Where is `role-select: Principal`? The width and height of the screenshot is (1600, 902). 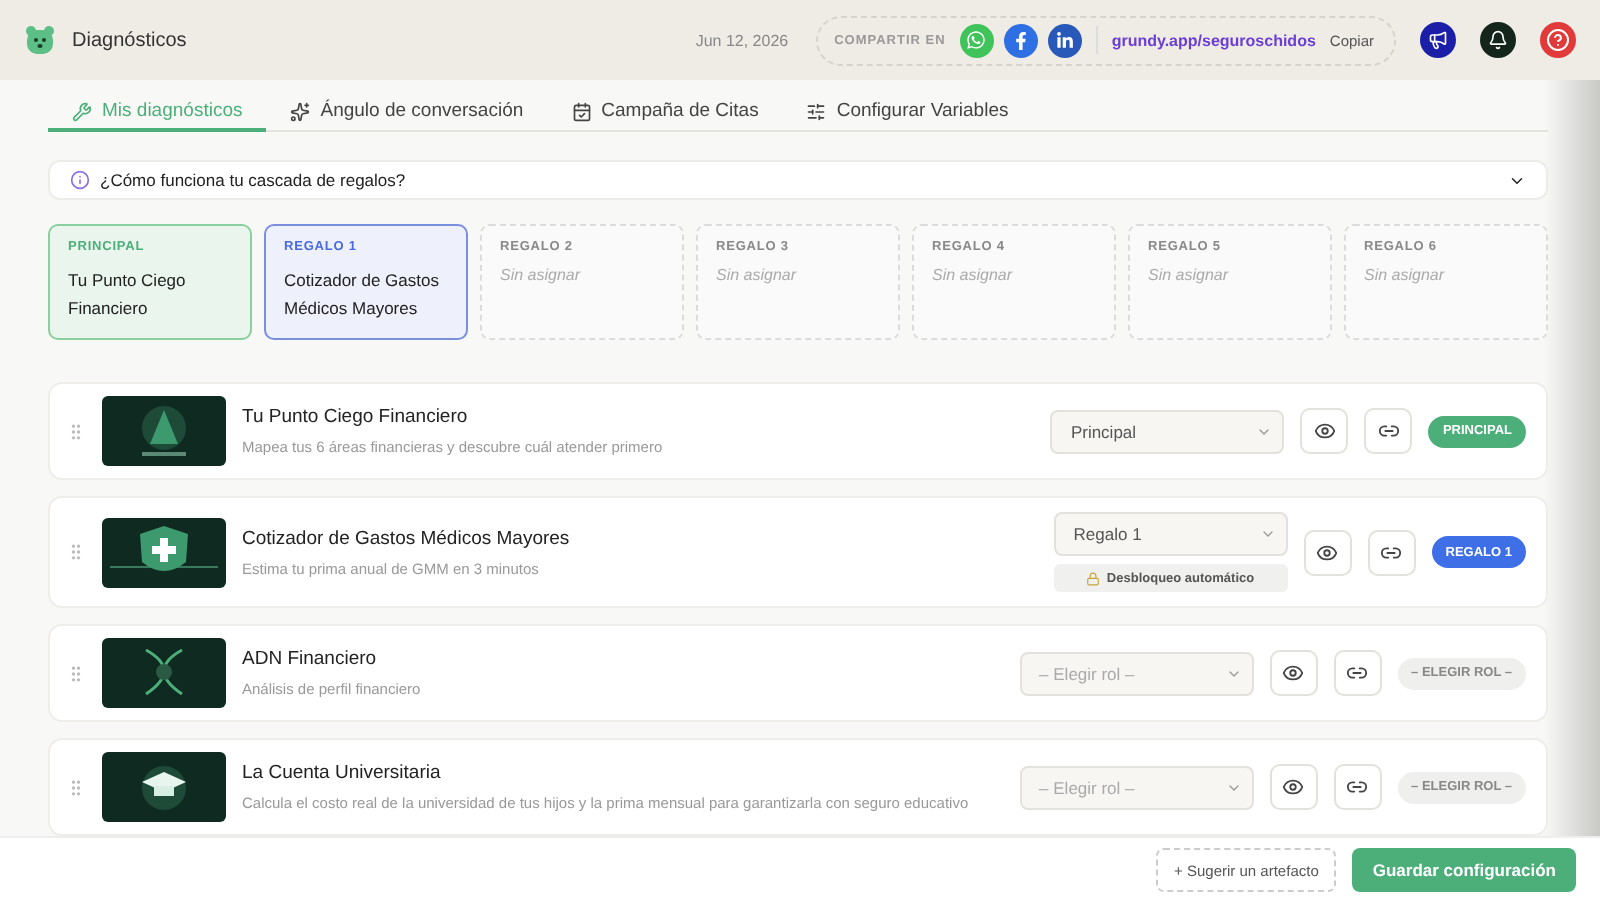 role-select: Principal is located at coordinates (1167, 431).